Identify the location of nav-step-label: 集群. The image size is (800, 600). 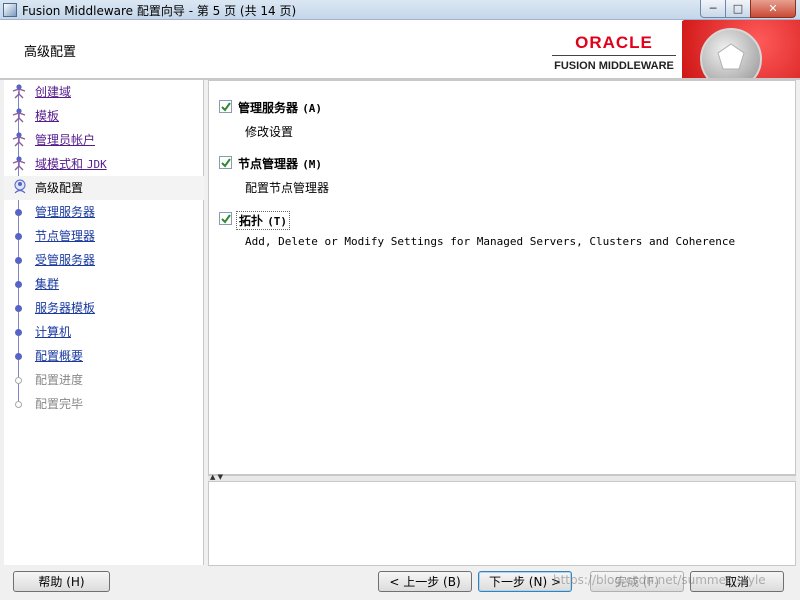
(47, 283).